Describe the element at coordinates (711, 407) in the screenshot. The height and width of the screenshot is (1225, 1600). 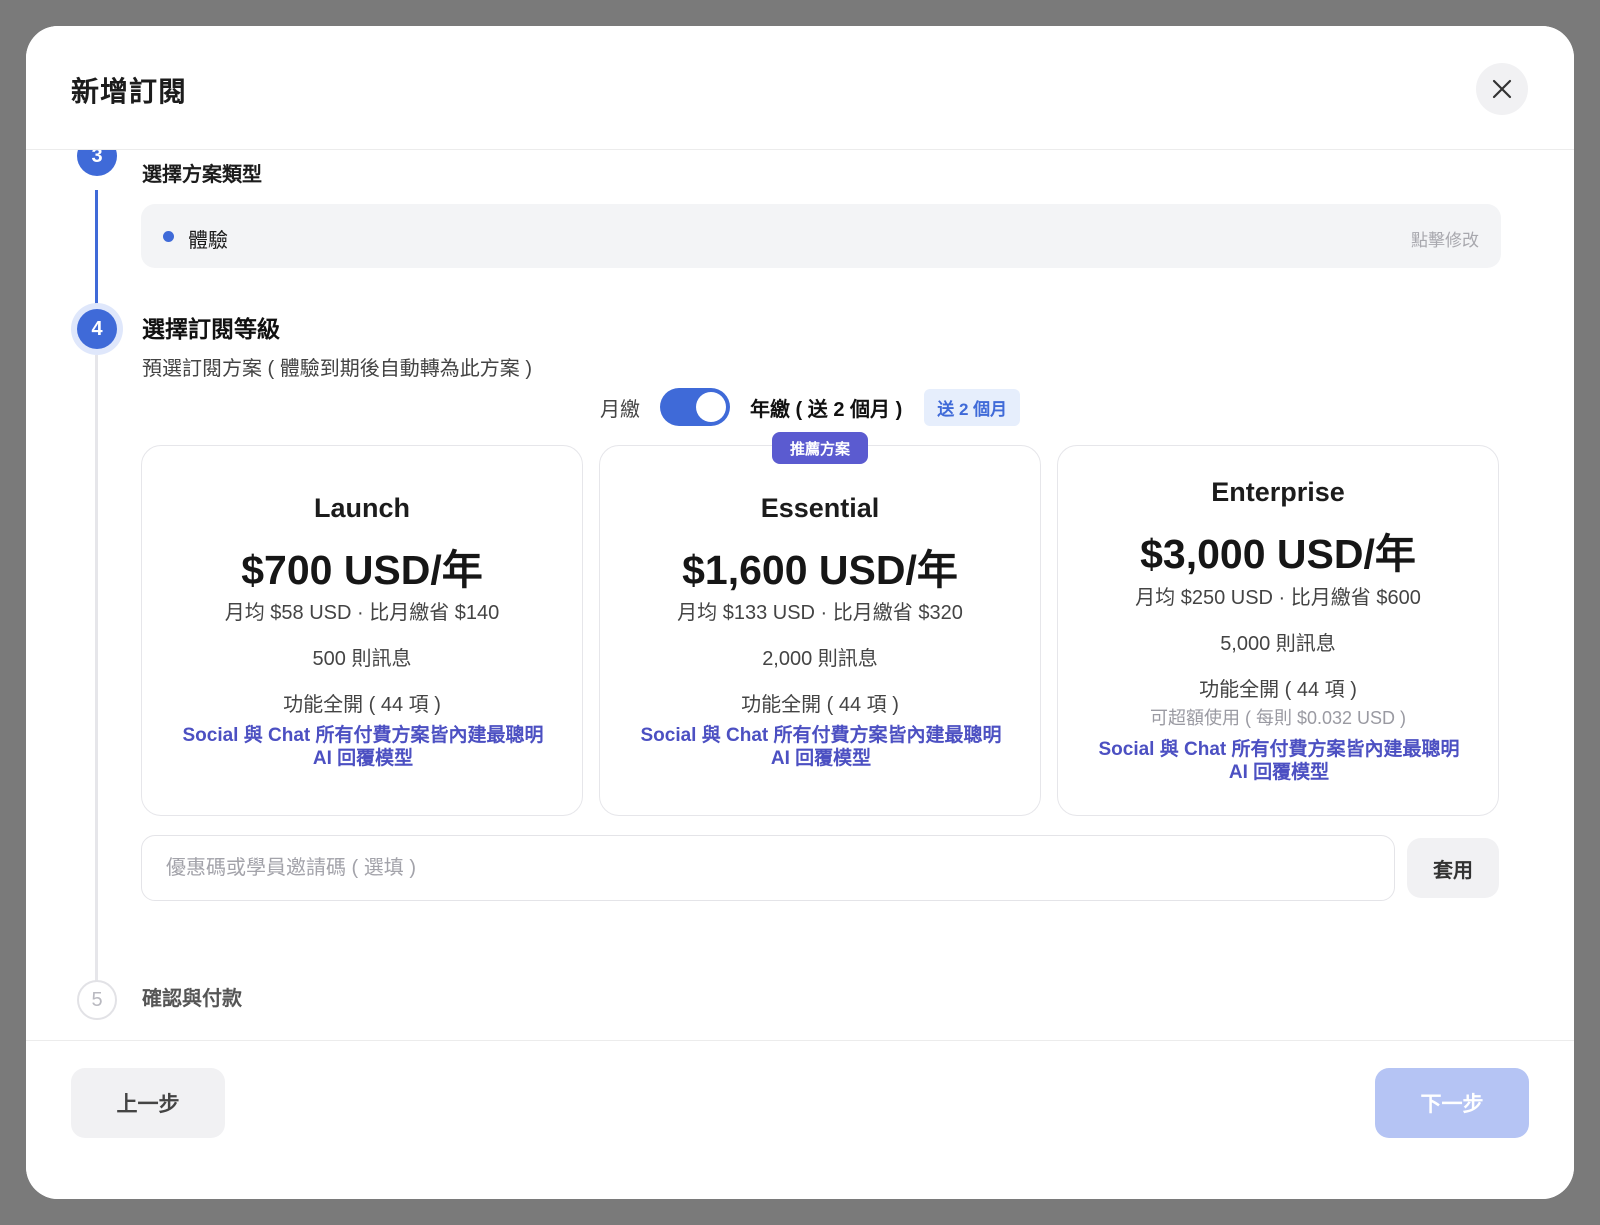
I see `toggle-knob` at that location.